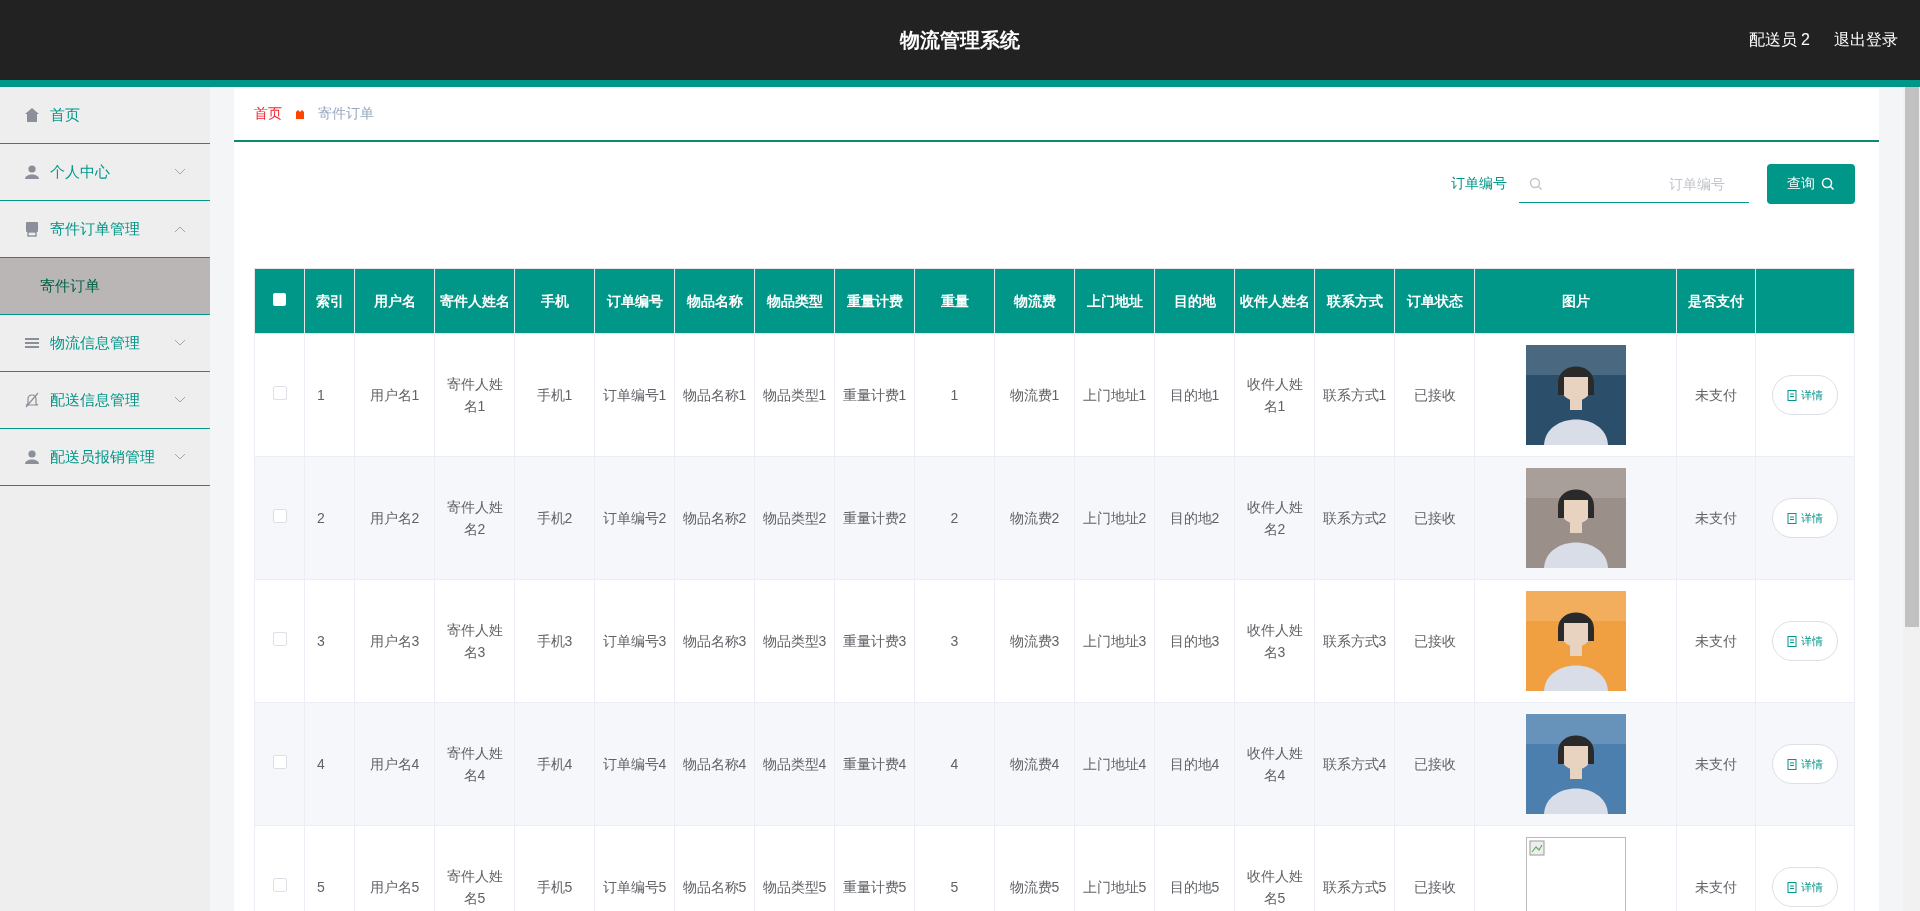  Describe the element at coordinates (105, 457) in the screenshot. I see `sidebar-item: 配送员报销管理` at that location.